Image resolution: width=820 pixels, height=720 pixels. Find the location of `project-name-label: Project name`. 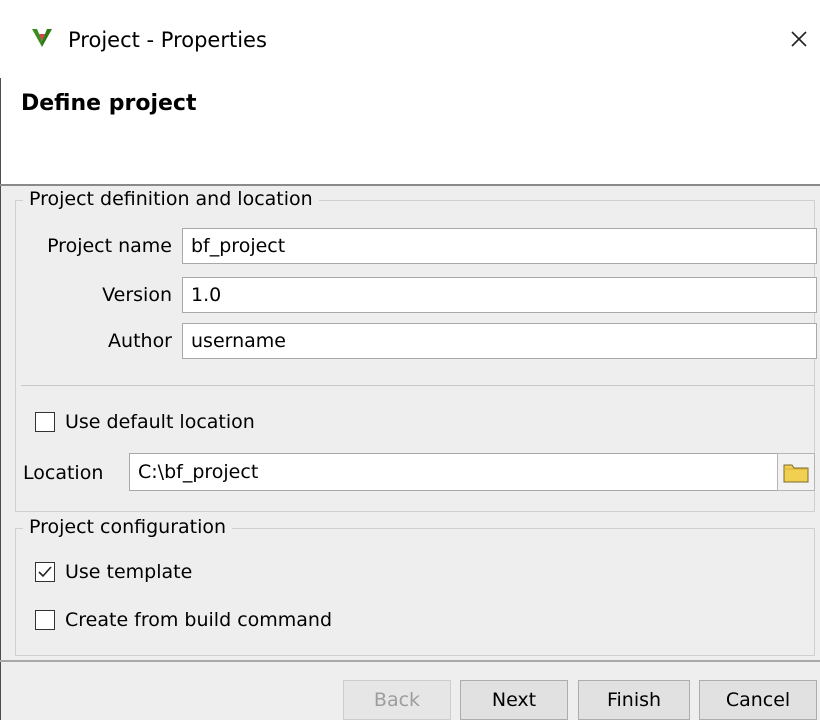

project-name-label: Project name is located at coordinates (109, 246).